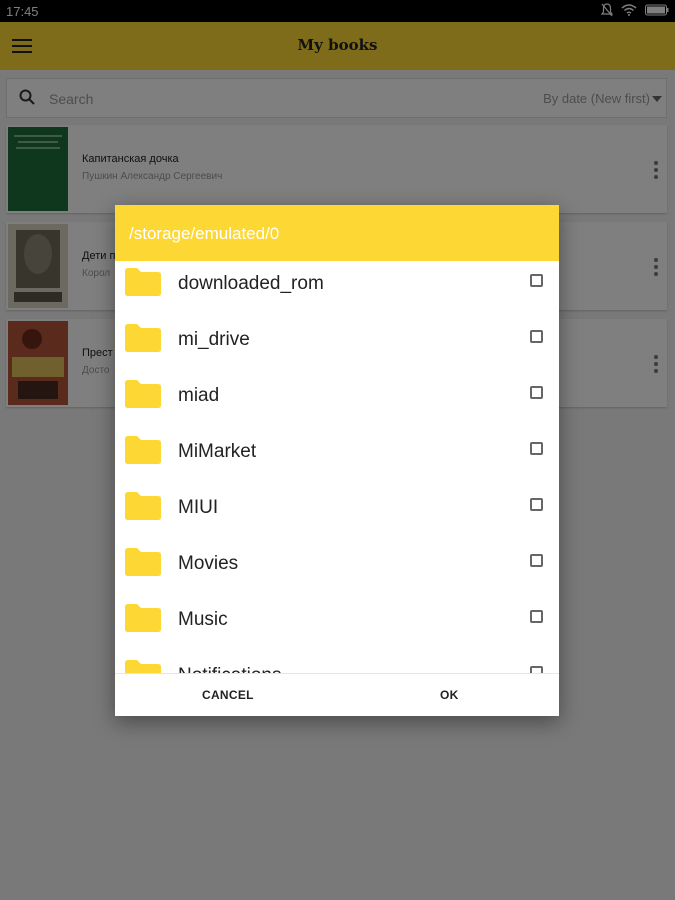 Image resolution: width=675 pixels, height=900 pixels. Describe the element at coordinates (198, 507) in the screenshot. I see `folder-name: MIUI` at that location.